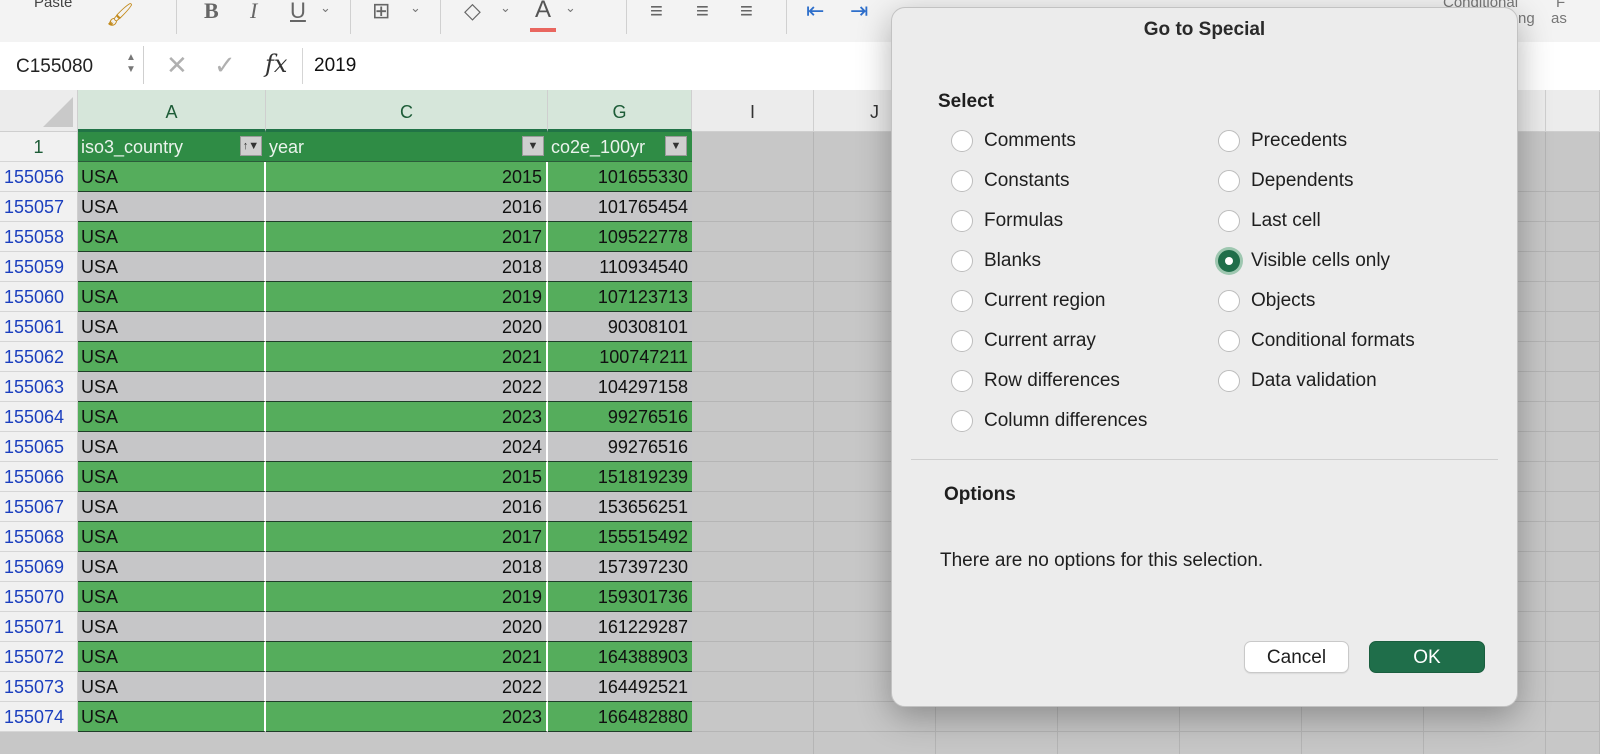 This screenshot has width=1600, height=754. What do you see at coordinates (620, 387) in the screenshot?
I see `cell-co2e: 104297158` at bounding box center [620, 387].